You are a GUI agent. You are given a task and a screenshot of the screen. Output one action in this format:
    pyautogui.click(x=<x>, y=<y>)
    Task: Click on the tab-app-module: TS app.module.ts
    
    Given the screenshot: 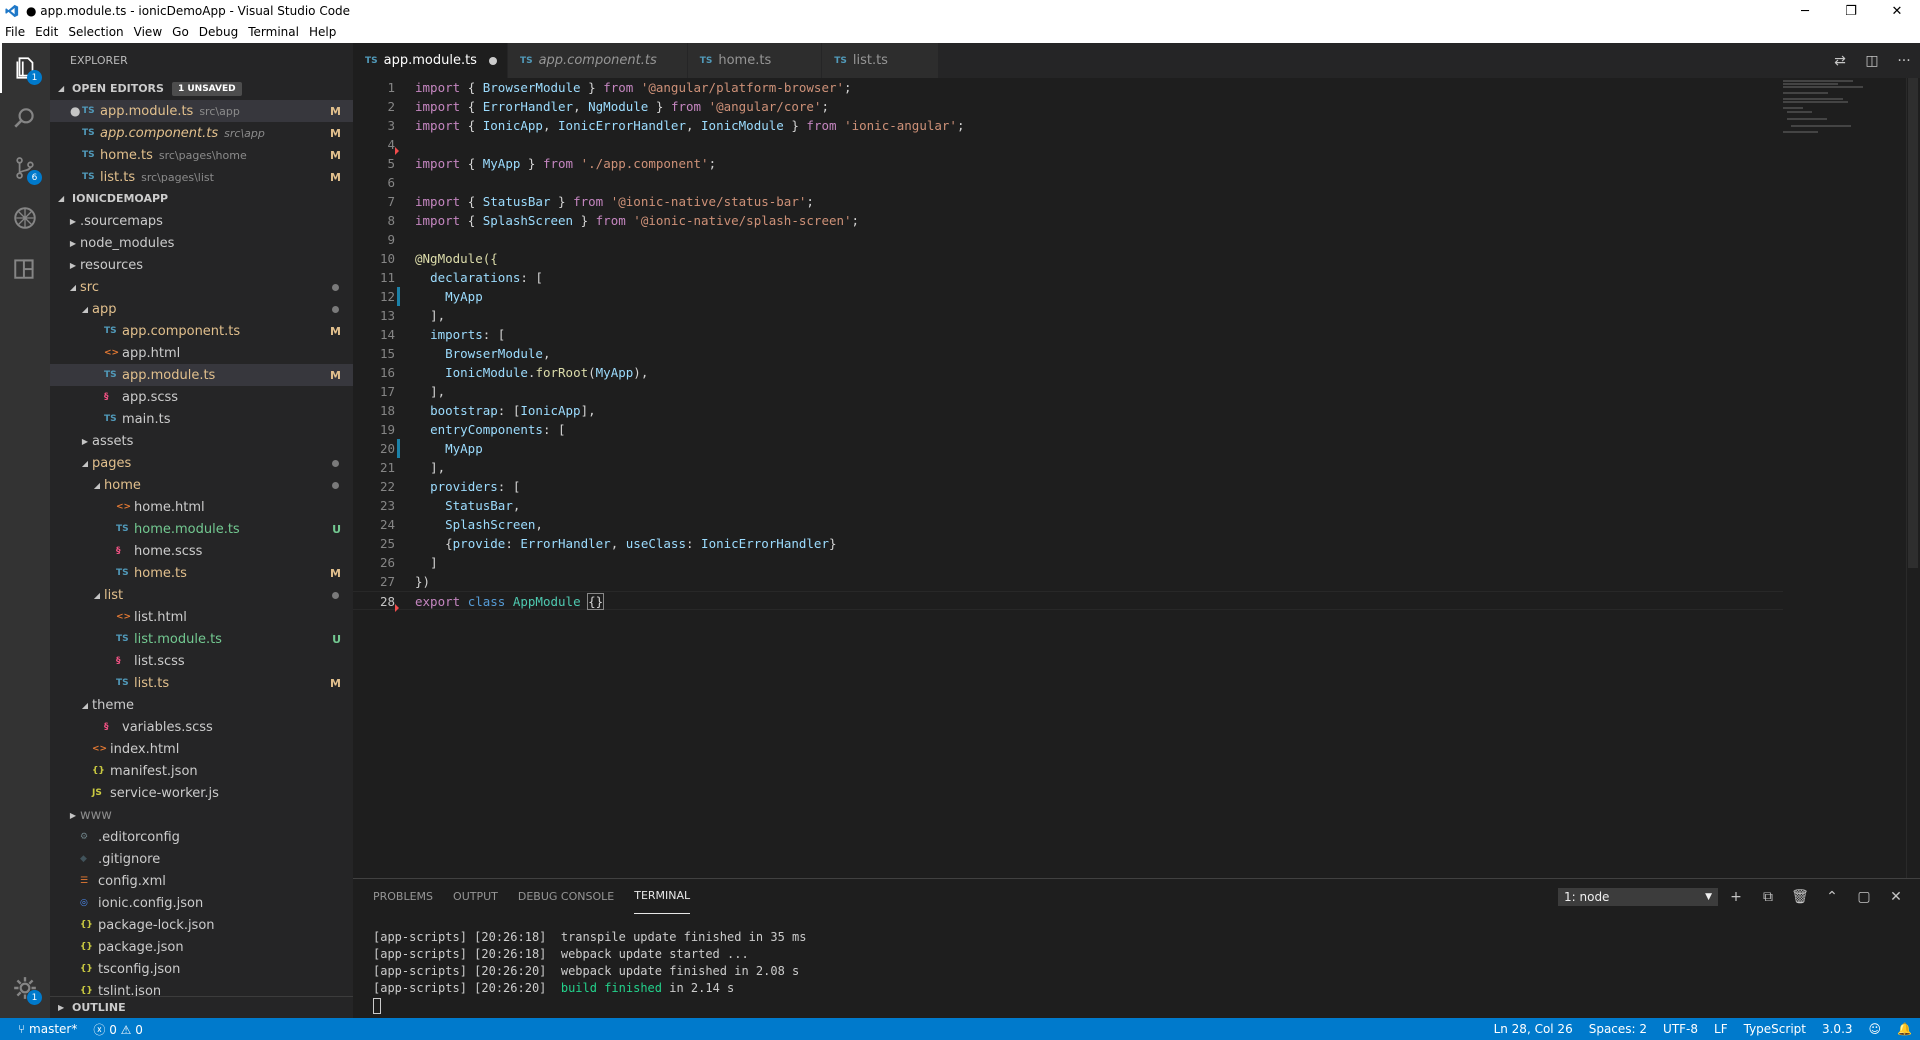 What is the action you would take?
    pyautogui.click(x=430, y=60)
    